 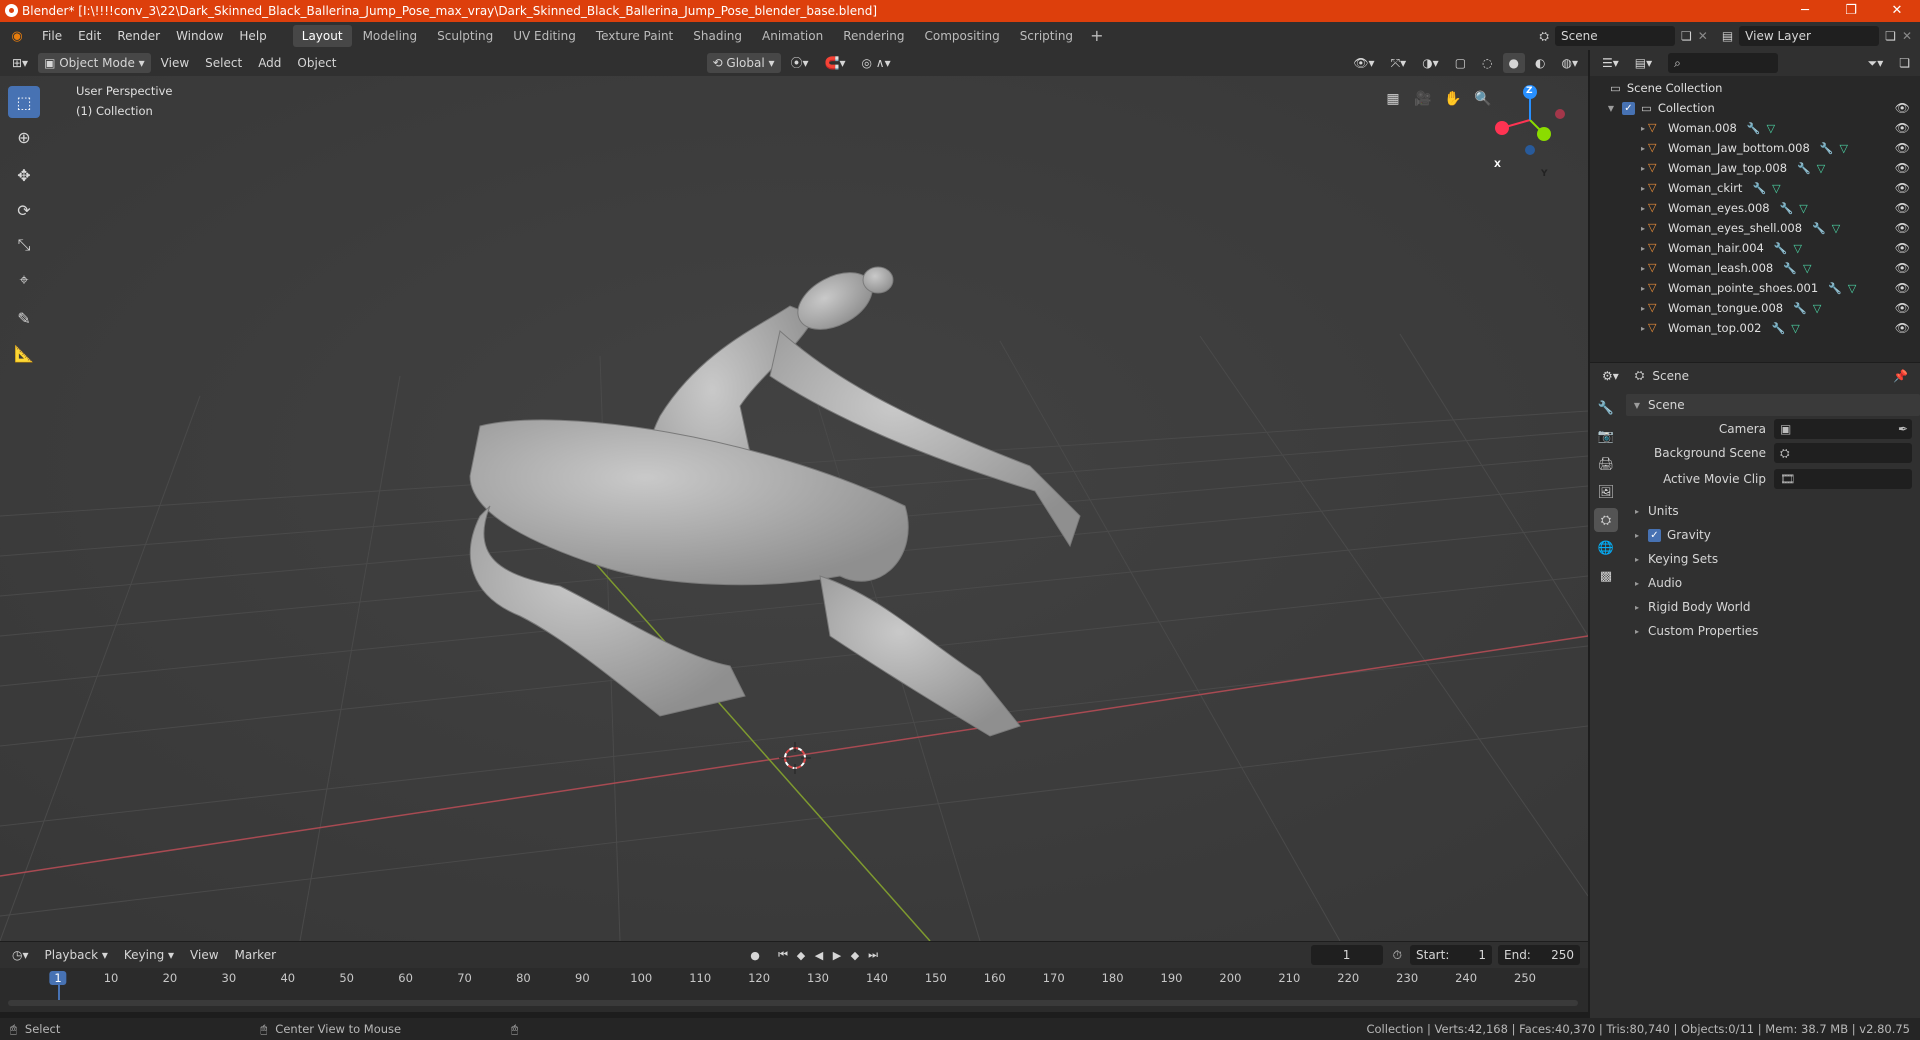 I want to click on xray-icon: ▢, so click(x=1460, y=63).